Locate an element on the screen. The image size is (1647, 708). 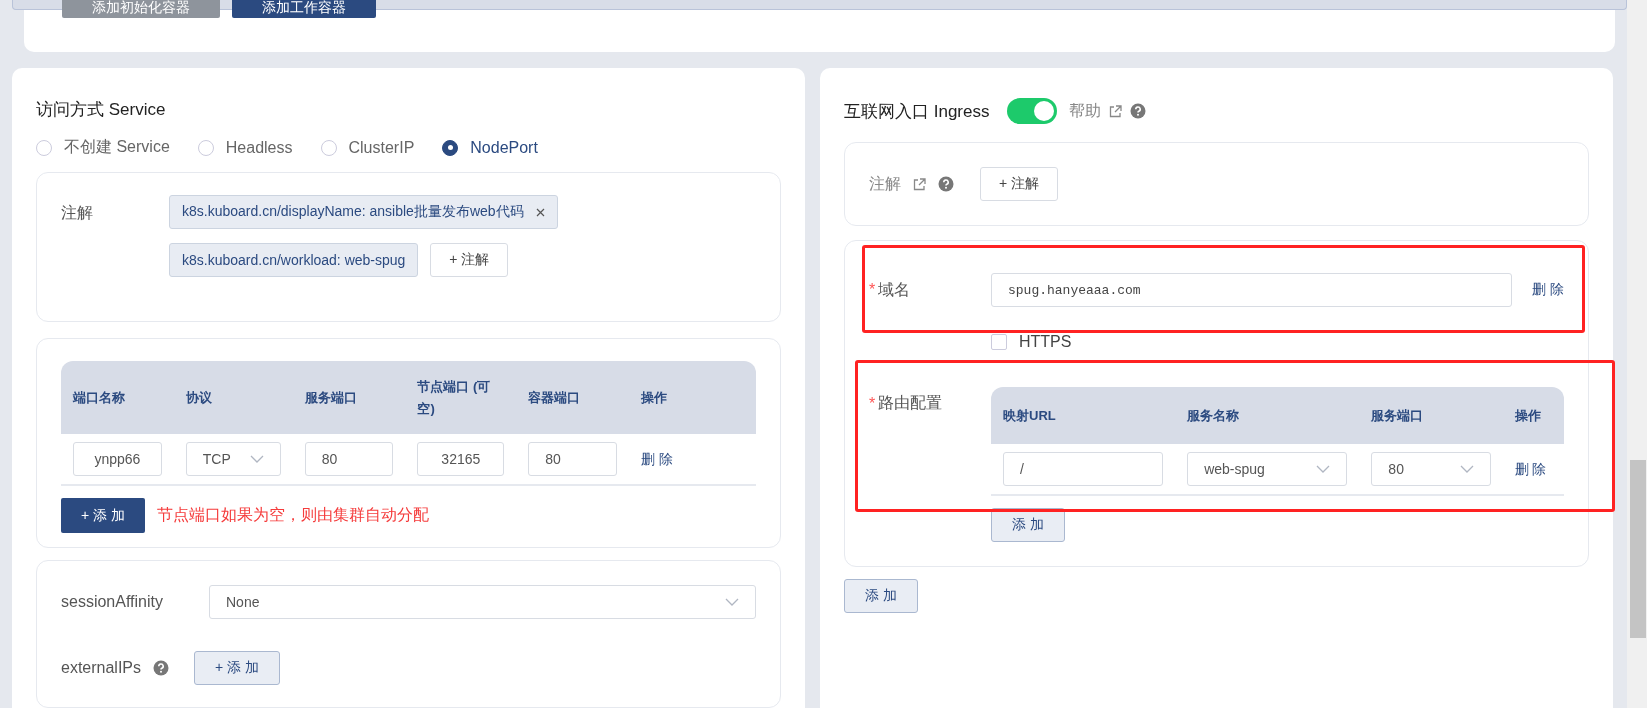
container-port-field: 80 is located at coordinates (573, 459).